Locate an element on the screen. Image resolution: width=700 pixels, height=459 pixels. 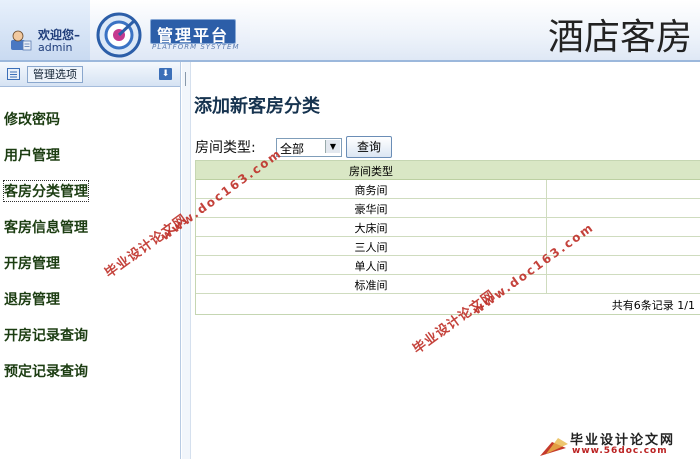
pagination-info: 共有6条记录 1/1 is located at coordinates (653, 305).